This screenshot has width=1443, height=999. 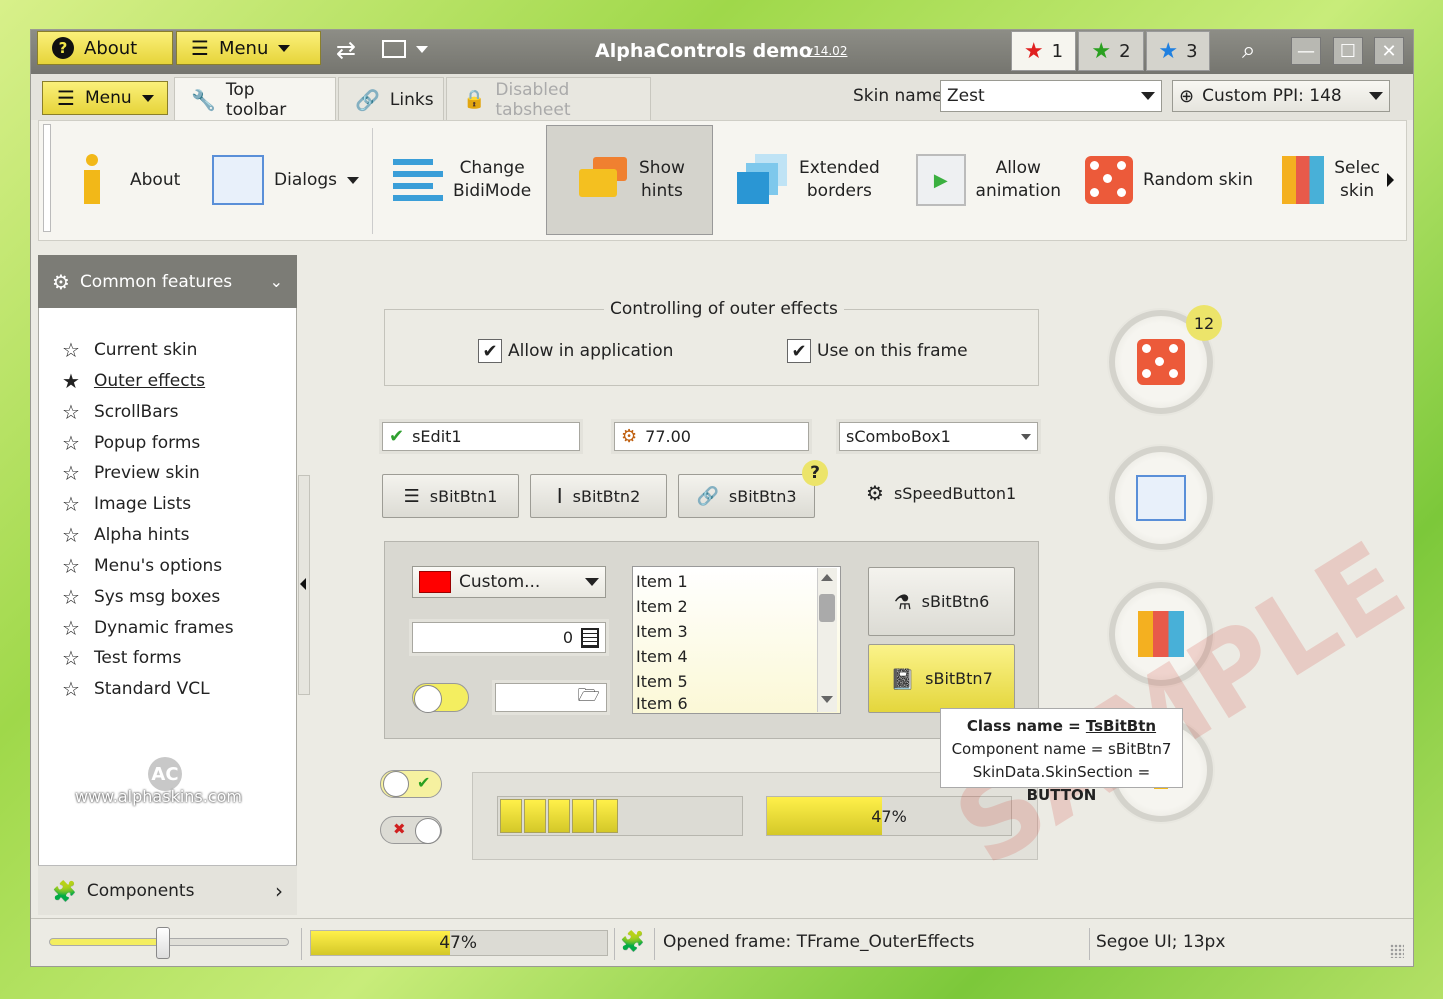 What do you see at coordinates (111, 48) in the screenshot?
I see `about-label: About` at bounding box center [111, 48].